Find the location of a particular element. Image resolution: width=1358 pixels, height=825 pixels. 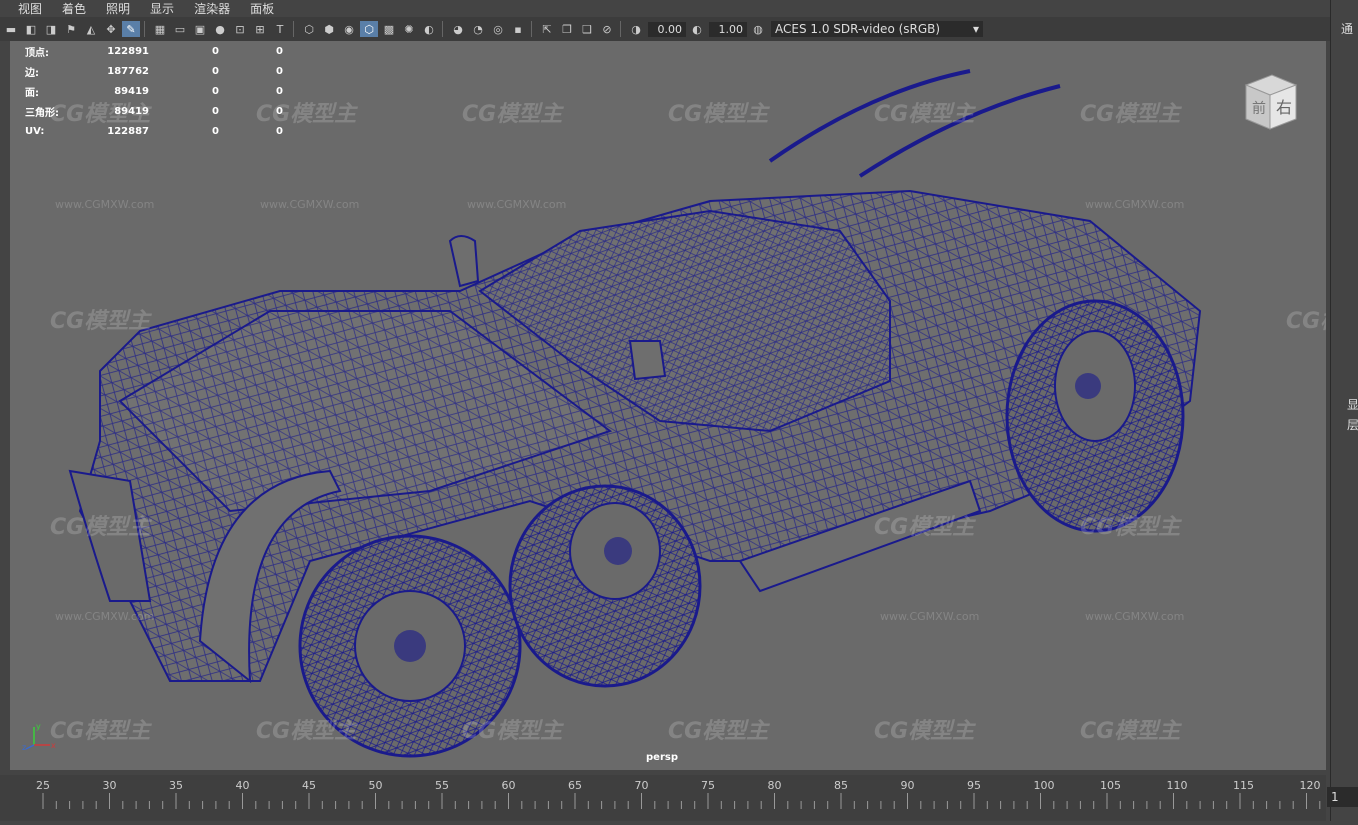

camera-lock-icon: ◧ is located at coordinates (31, 29).